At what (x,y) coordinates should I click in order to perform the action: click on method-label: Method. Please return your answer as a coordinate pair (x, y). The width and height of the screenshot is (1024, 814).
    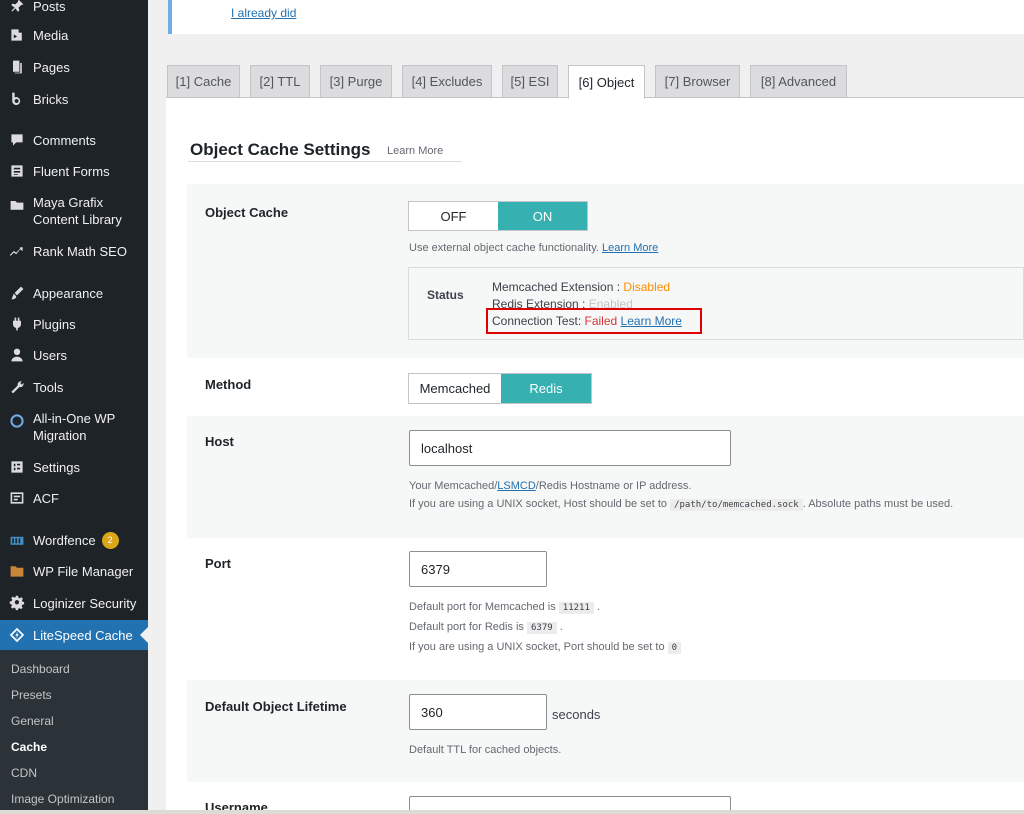
    Looking at the image, I should click on (228, 384).